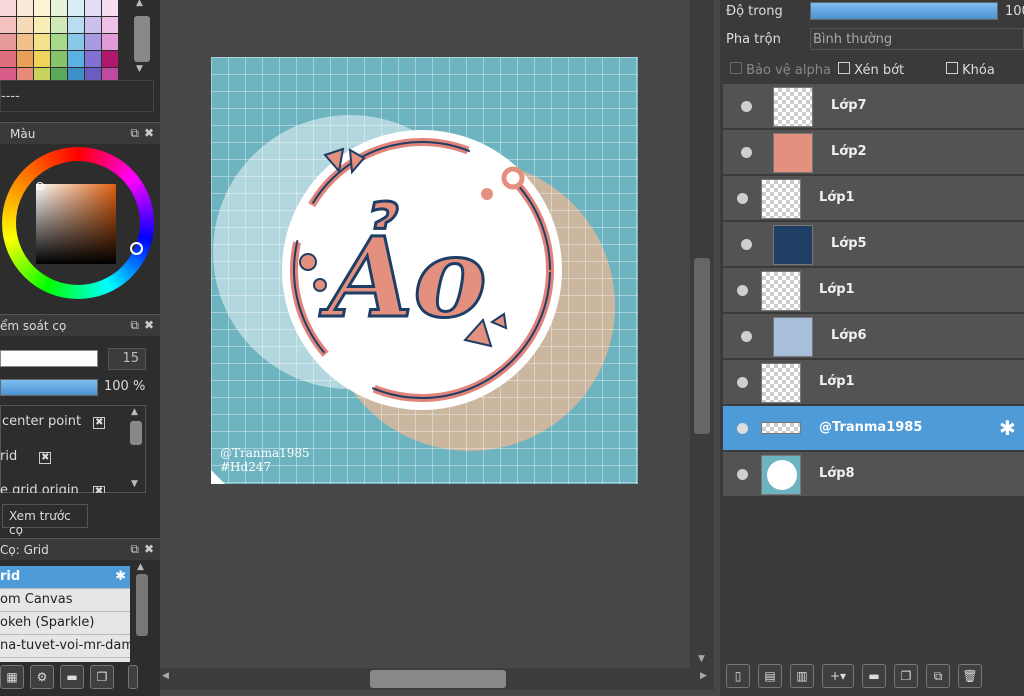  What do you see at coordinates (970, 676) in the screenshot?
I see `trash-icon: 🗑` at bounding box center [970, 676].